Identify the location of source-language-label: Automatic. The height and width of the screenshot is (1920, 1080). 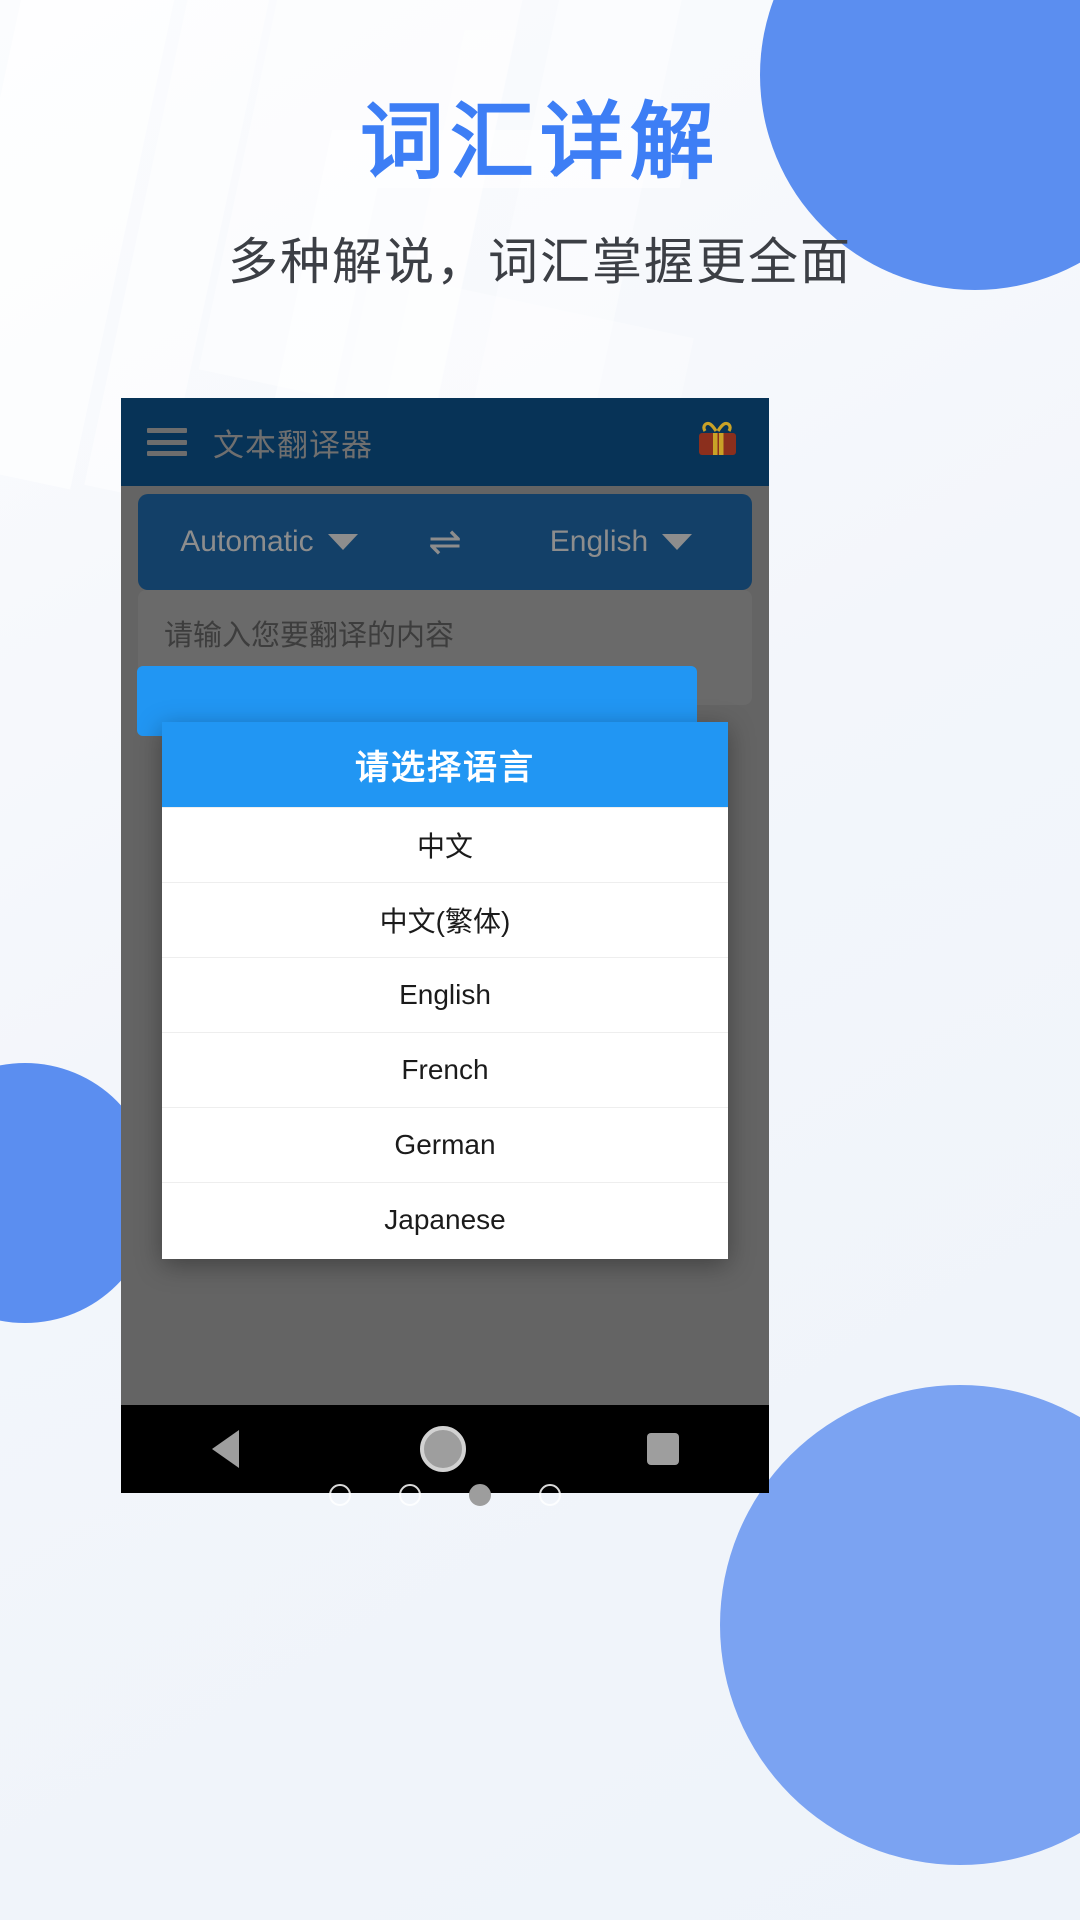
(247, 541).